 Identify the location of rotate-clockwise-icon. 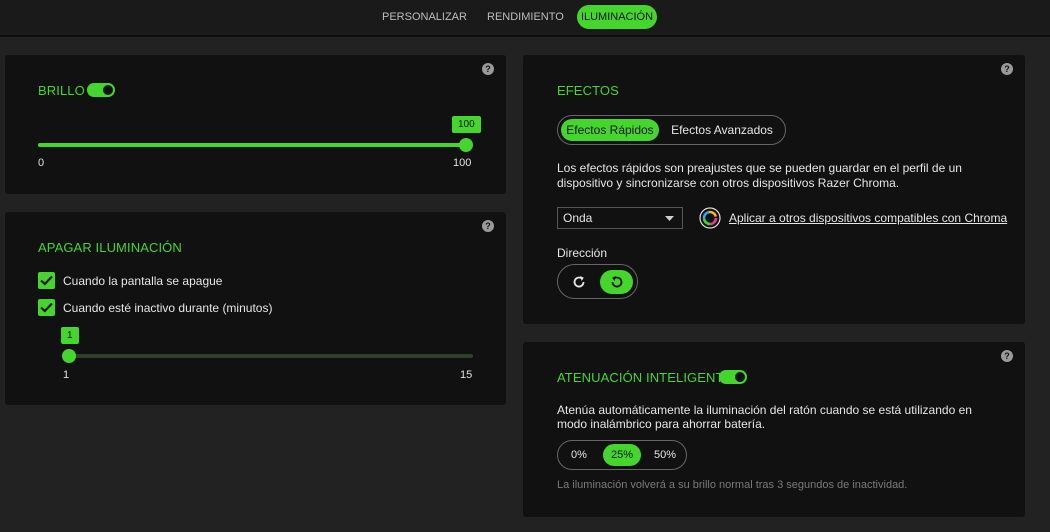
(579, 282).